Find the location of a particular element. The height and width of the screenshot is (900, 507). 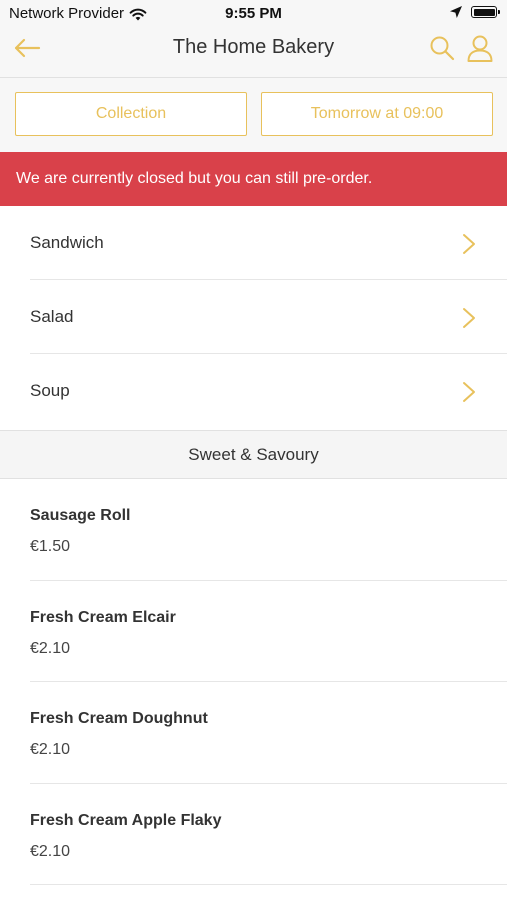

battery-icon is located at coordinates (485, 12).